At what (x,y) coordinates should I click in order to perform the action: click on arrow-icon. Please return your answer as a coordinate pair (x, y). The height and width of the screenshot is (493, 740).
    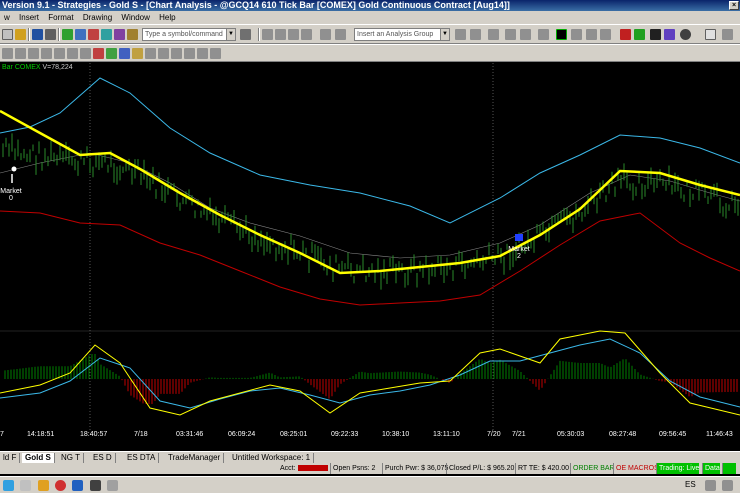
    Looking at the image, I should click on (98, 53).